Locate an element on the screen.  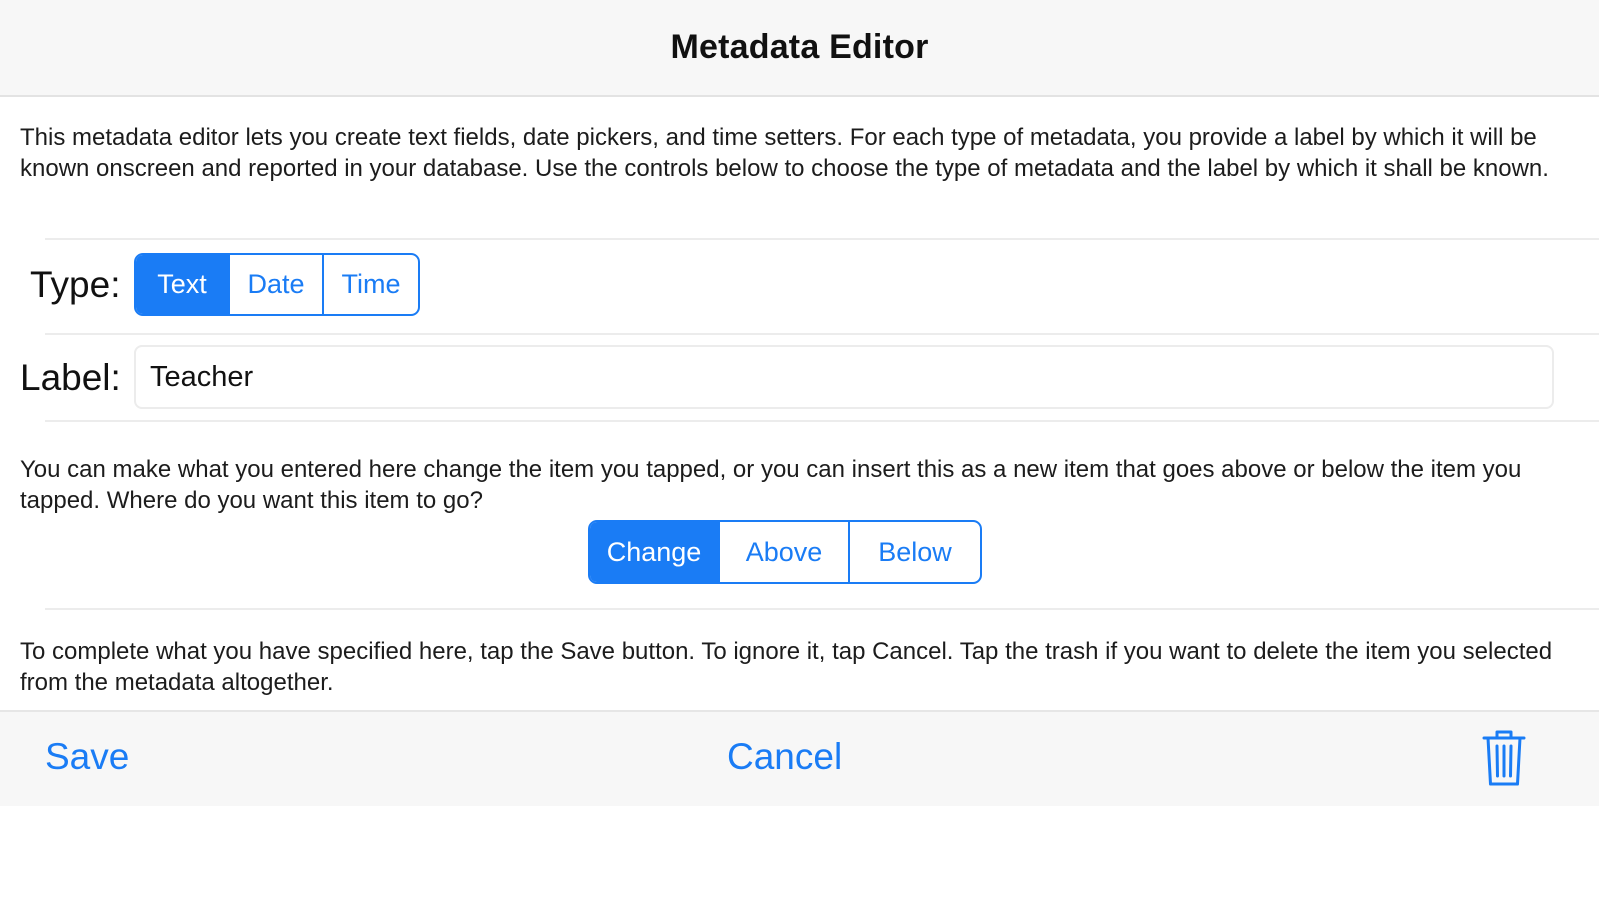
trash-icon is located at coordinates (1504, 758).